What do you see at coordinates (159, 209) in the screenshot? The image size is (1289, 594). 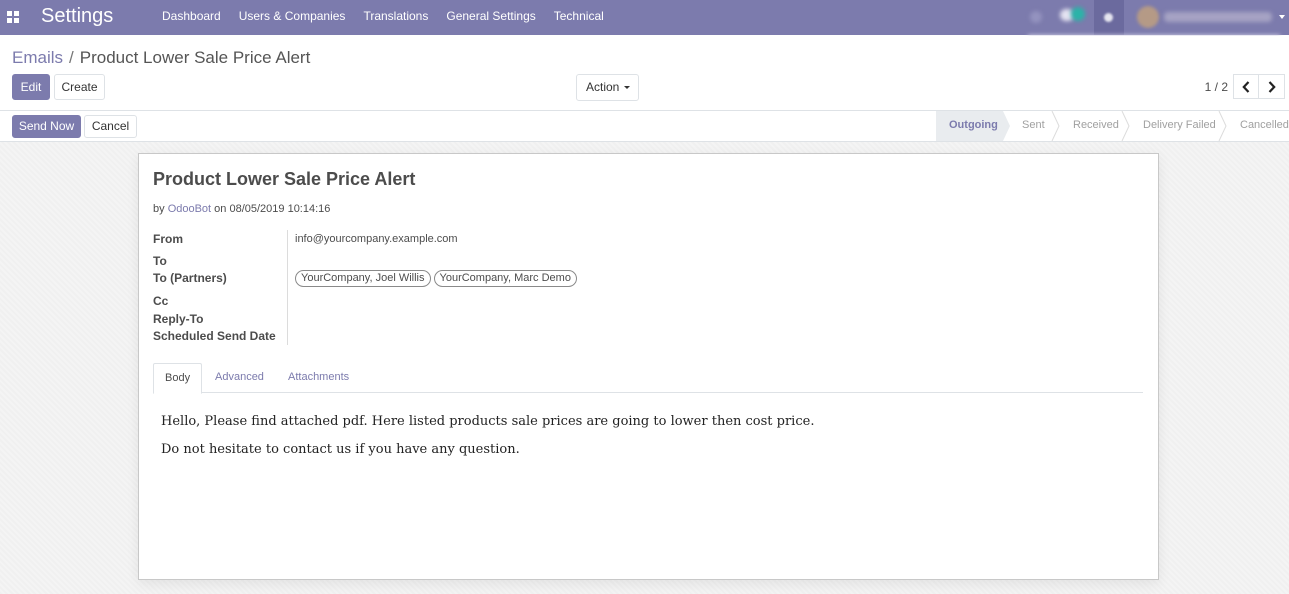 I see `meta-by: by` at bounding box center [159, 209].